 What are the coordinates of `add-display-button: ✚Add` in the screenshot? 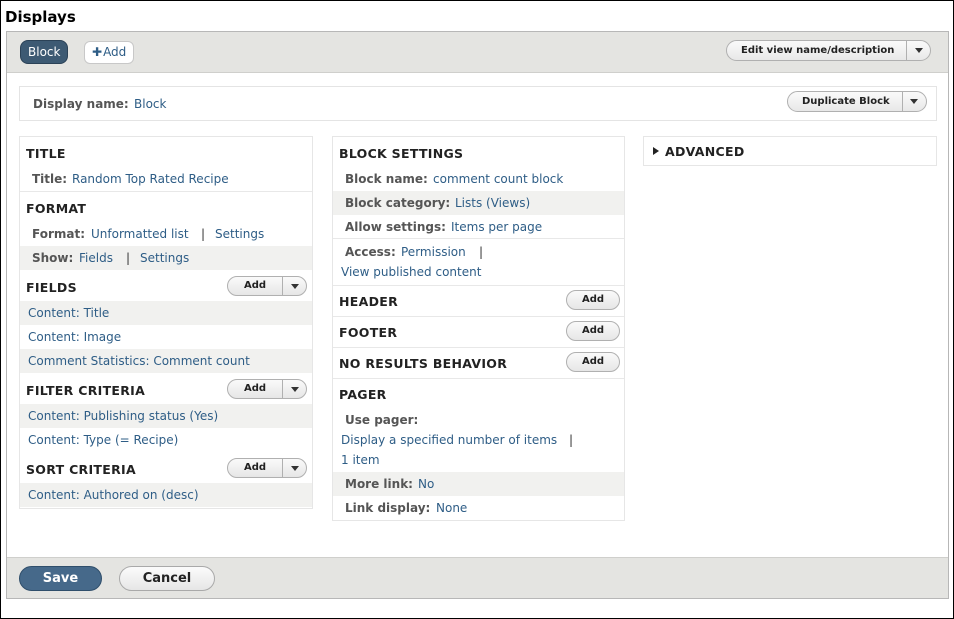 It's located at (109, 52).